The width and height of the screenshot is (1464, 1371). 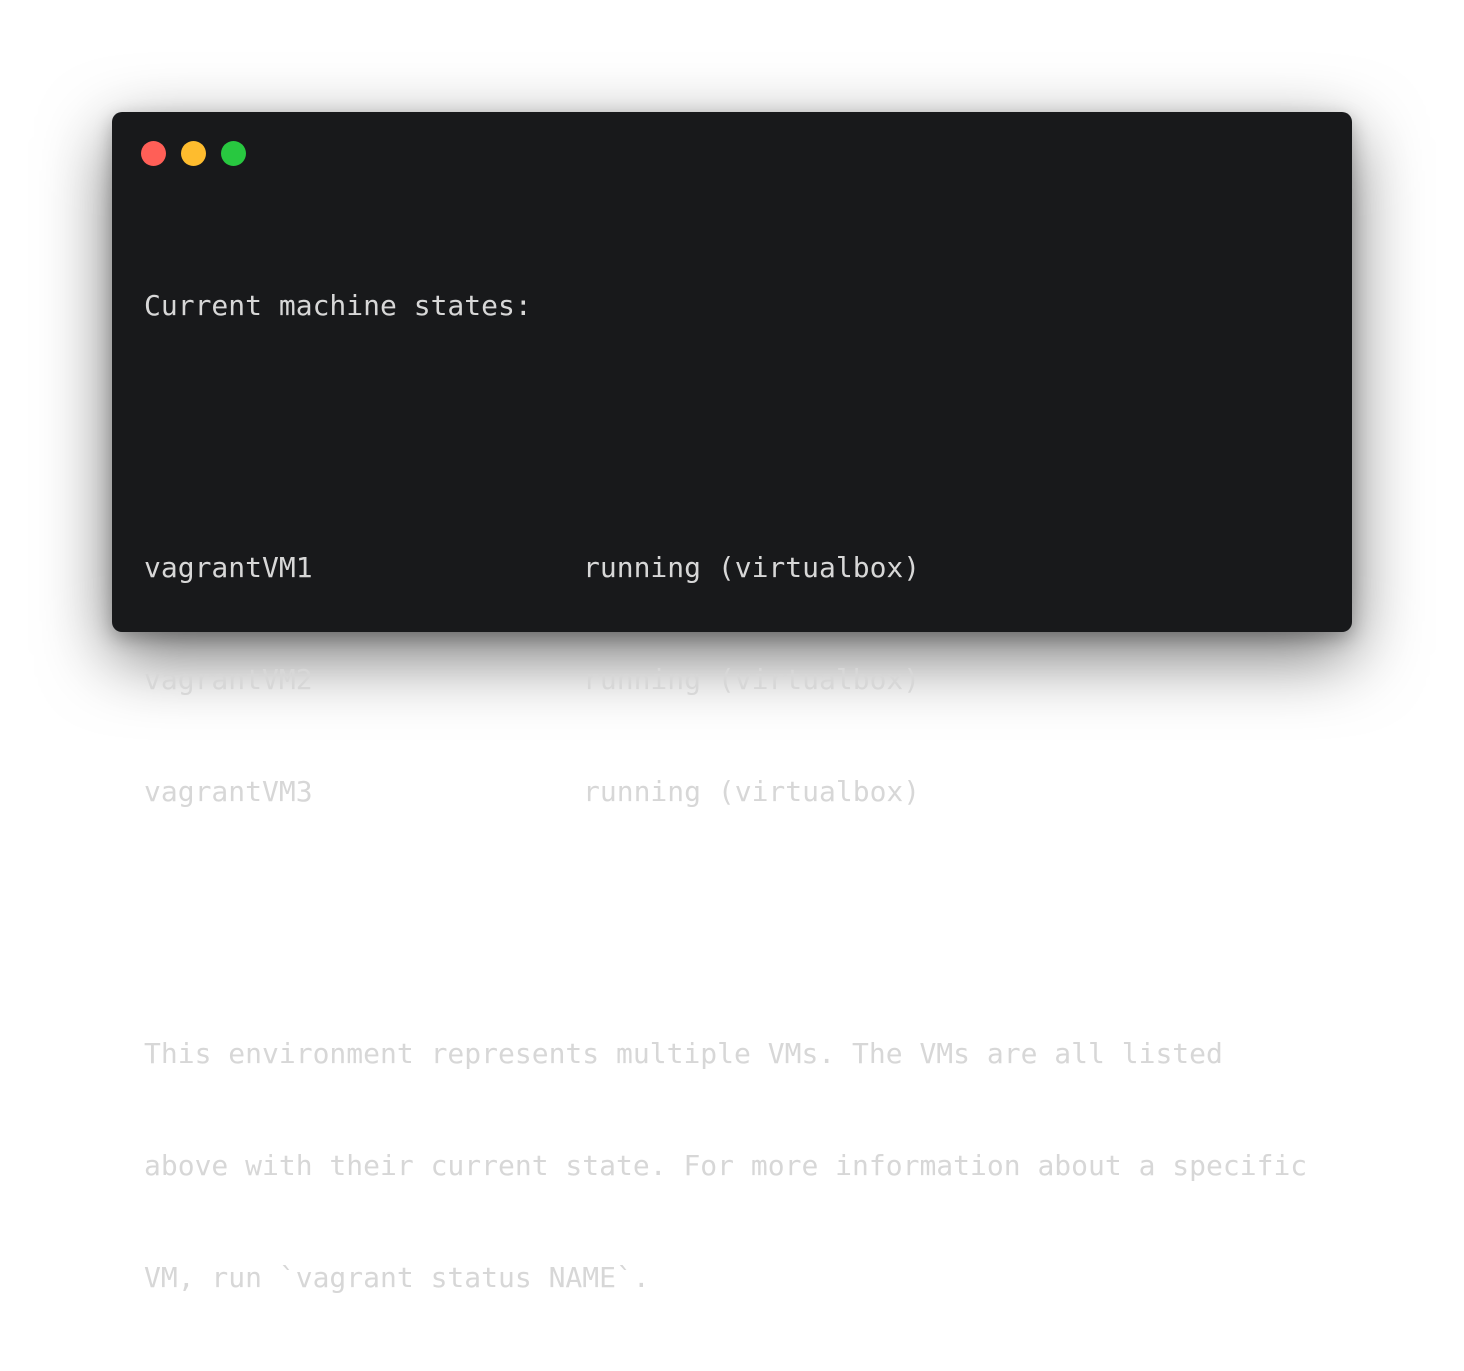 I want to click on machine-row: vagrantVM2 running (virtualbox), so click(x=738, y=679).